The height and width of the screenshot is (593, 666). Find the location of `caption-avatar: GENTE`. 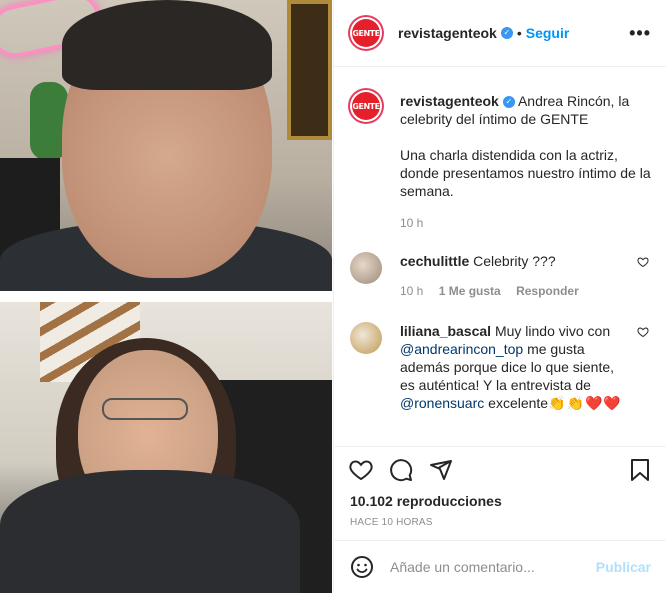

caption-avatar: GENTE is located at coordinates (366, 106).